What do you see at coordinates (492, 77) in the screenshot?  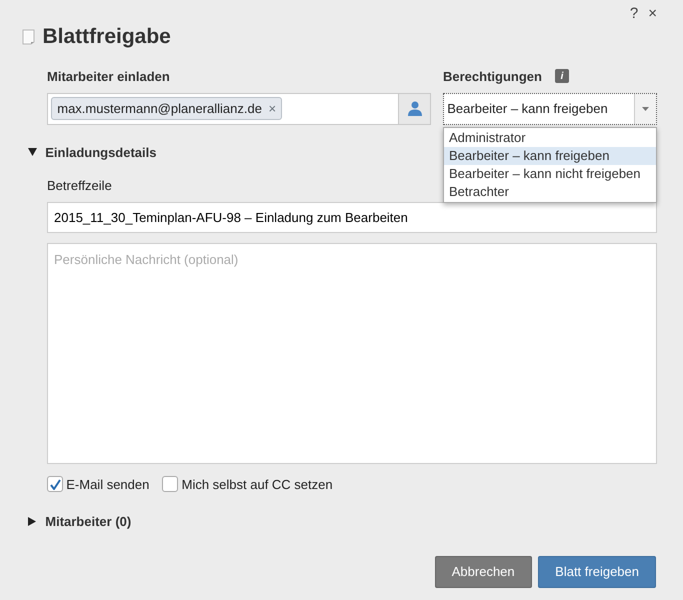 I see `field-label: Berechtigungen` at bounding box center [492, 77].